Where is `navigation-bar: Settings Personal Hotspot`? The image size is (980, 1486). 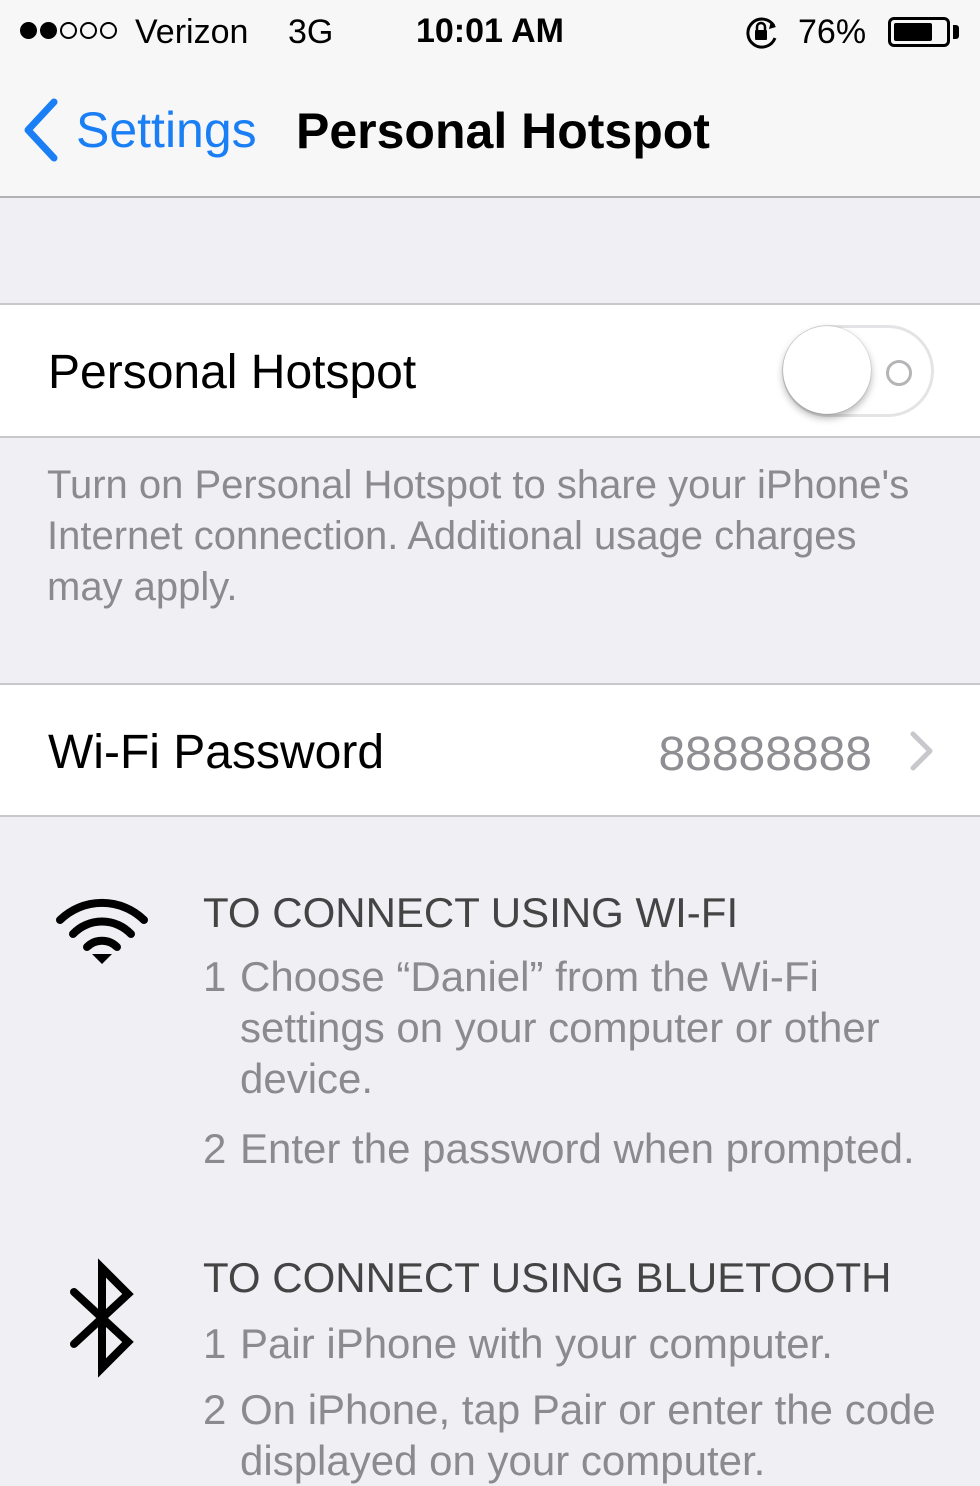 navigation-bar: Settings Personal Hotspot is located at coordinates (490, 131).